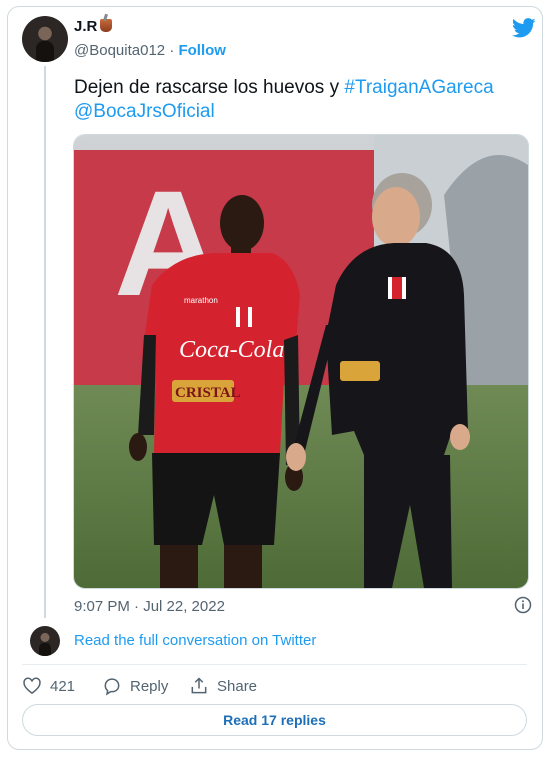 The width and height of the screenshot is (550, 757). I want to click on share-icon, so click(199, 685).